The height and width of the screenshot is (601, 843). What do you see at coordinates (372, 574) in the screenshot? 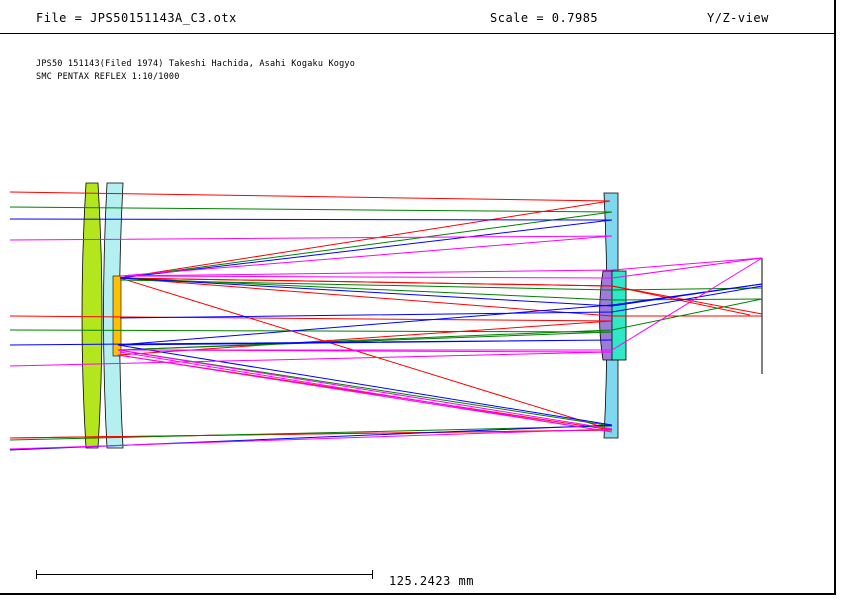
I see `scale-bar-right-tick` at bounding box center [372, 574].